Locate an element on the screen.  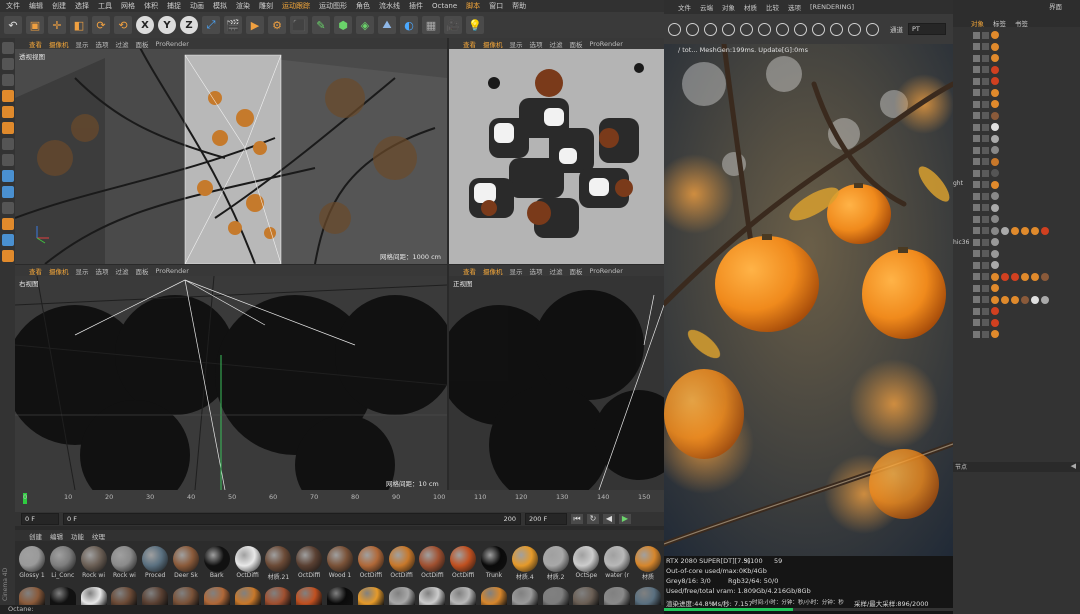
render-menu-item: 比较 is located at coordinates (772, 7).